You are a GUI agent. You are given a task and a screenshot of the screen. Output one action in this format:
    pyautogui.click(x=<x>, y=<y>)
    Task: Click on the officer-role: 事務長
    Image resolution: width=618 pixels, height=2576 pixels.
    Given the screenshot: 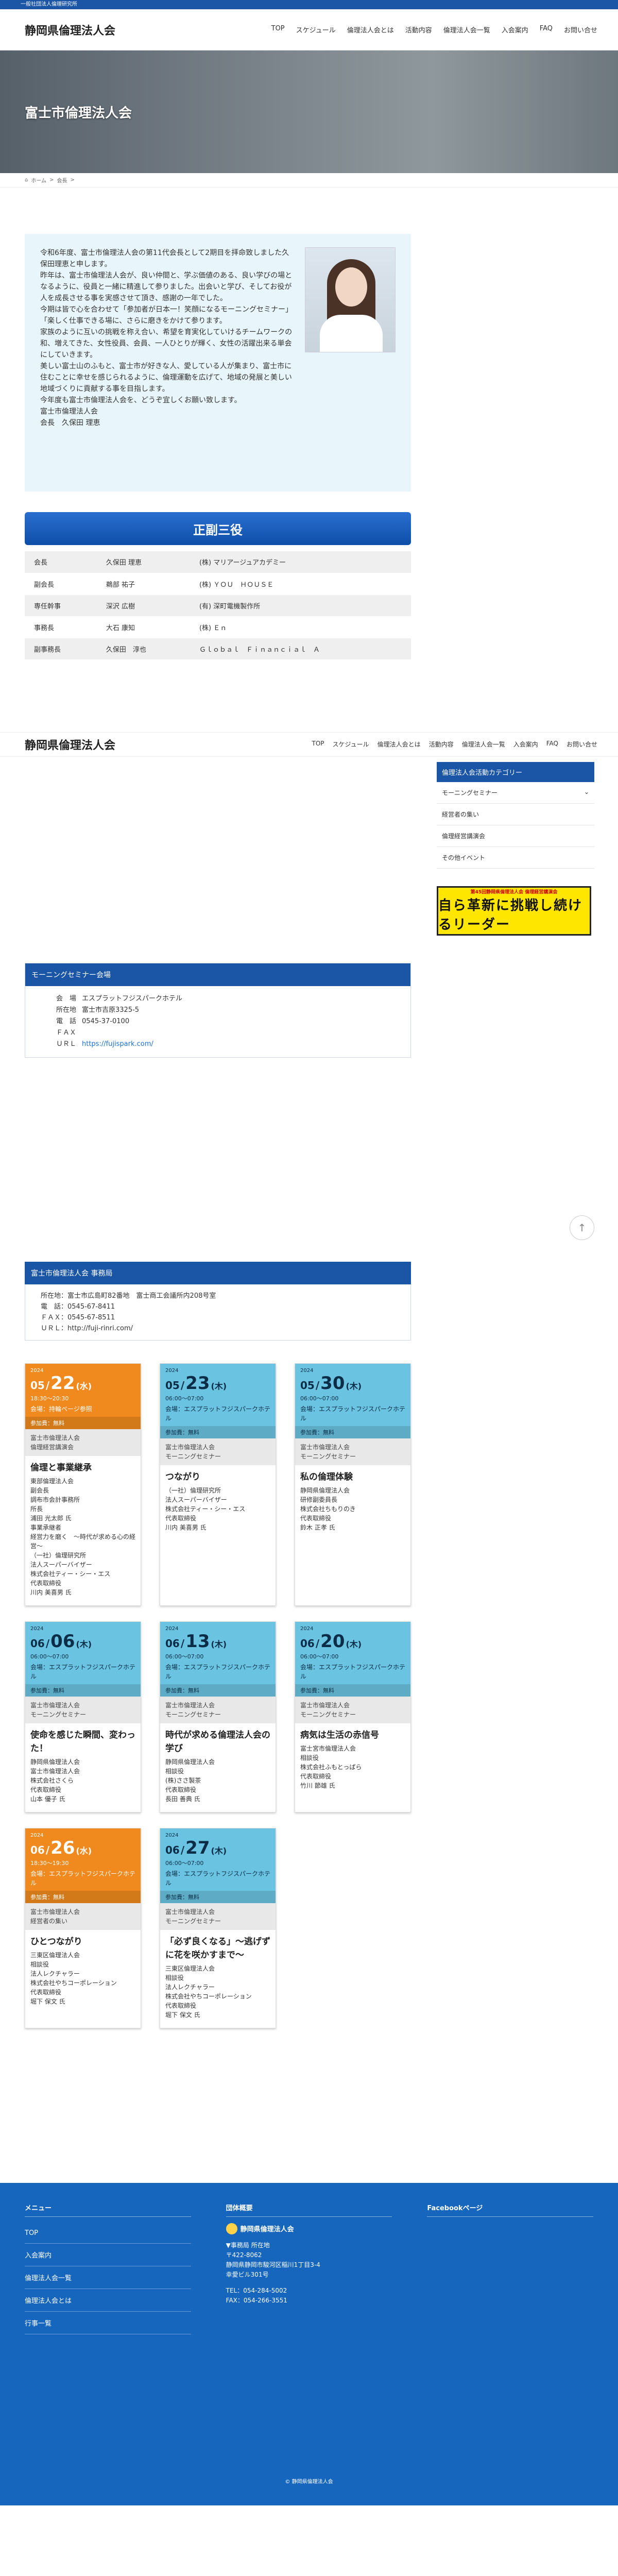 What is the action you would take?
    pyautogui.click(x=61, y=627)
    